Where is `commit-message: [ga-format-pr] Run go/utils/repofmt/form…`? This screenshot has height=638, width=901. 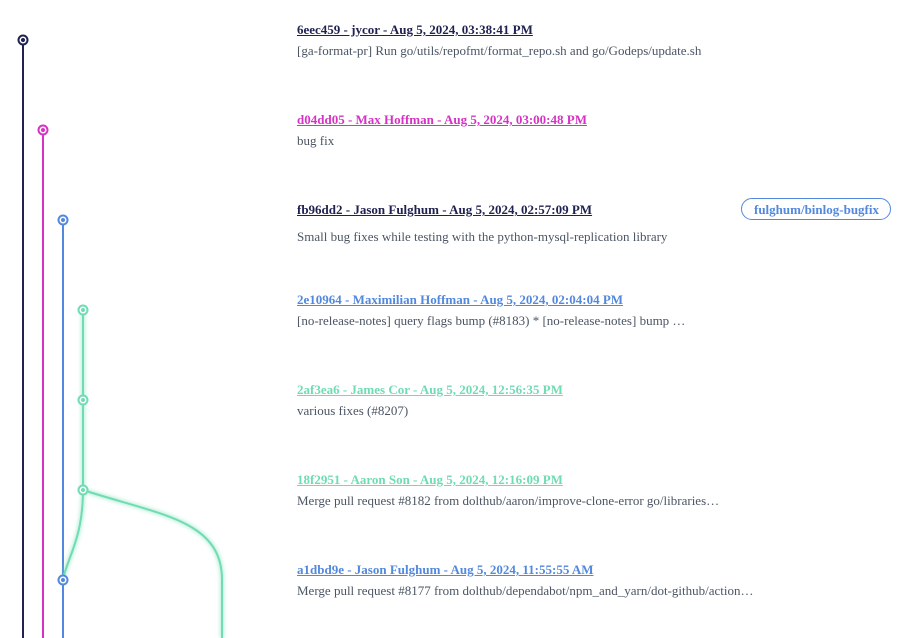
commit-message: [ga-format-pr] Run go/utils/repofmt/form… is located at coordinates (499, 50).